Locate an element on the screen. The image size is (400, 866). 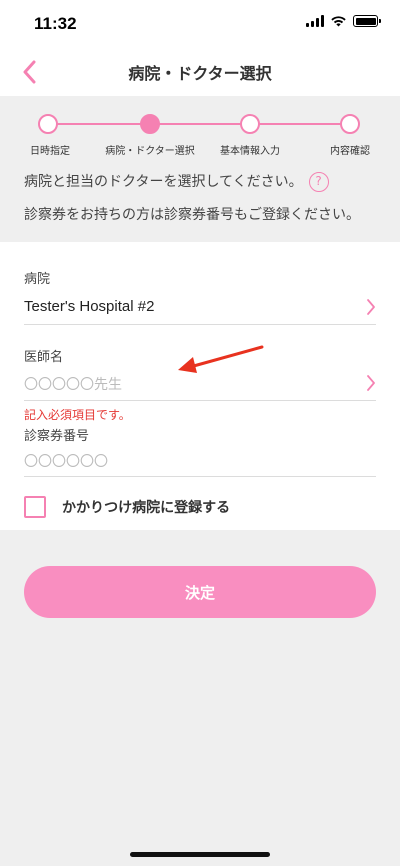
stepper-line is located at coordinates (199, 124).